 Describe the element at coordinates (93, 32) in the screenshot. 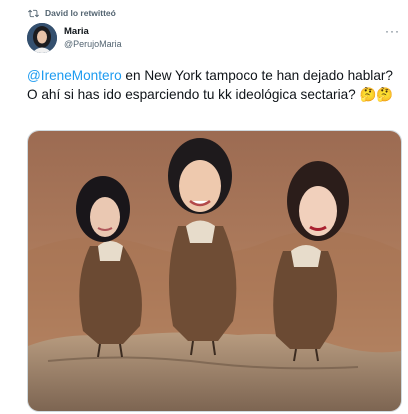

I see `author-name: Maria` at that location.